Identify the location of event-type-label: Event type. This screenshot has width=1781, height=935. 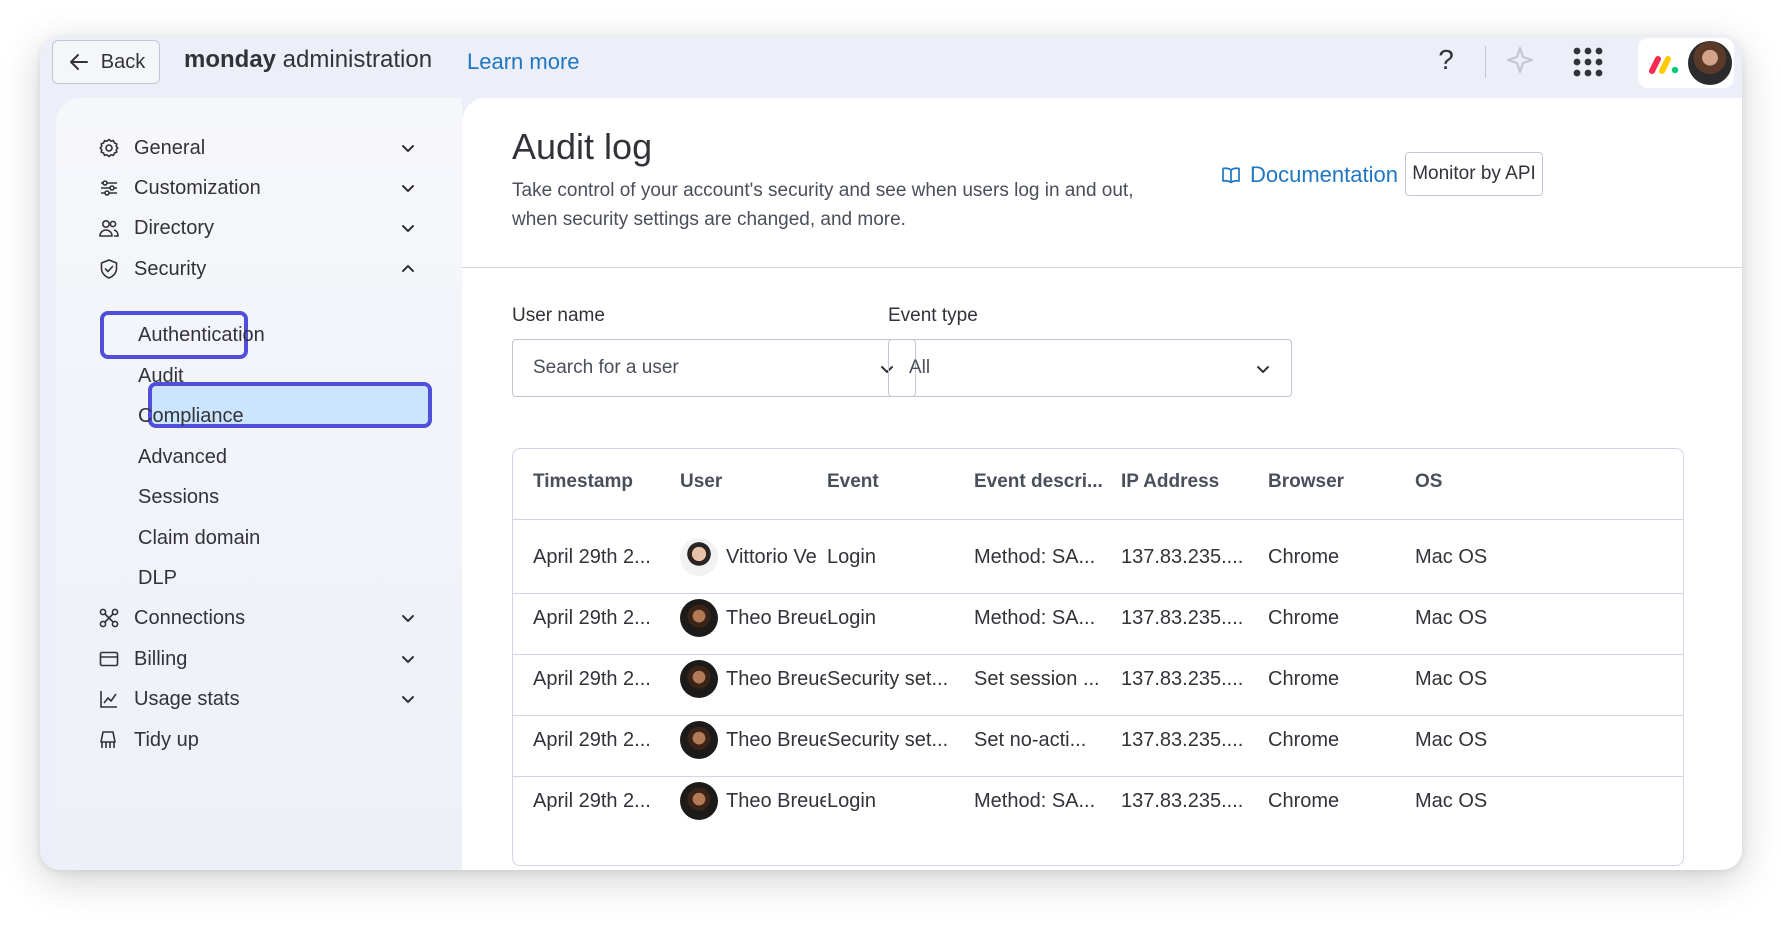
(933, 315).